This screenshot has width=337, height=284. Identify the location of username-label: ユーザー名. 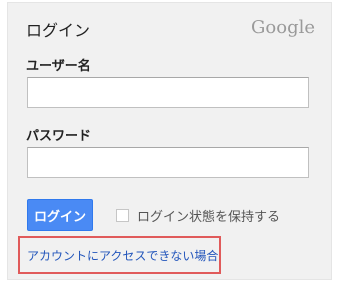
(58, 66).